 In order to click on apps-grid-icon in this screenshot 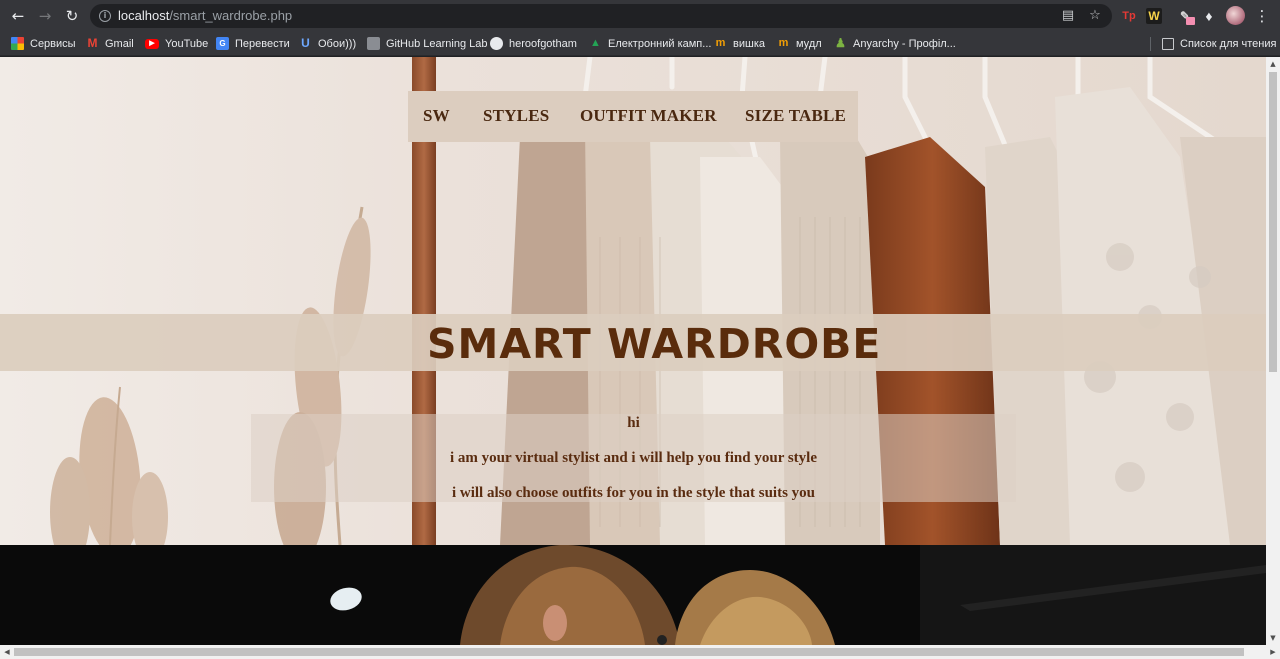, I will do `click(17, 43)`.